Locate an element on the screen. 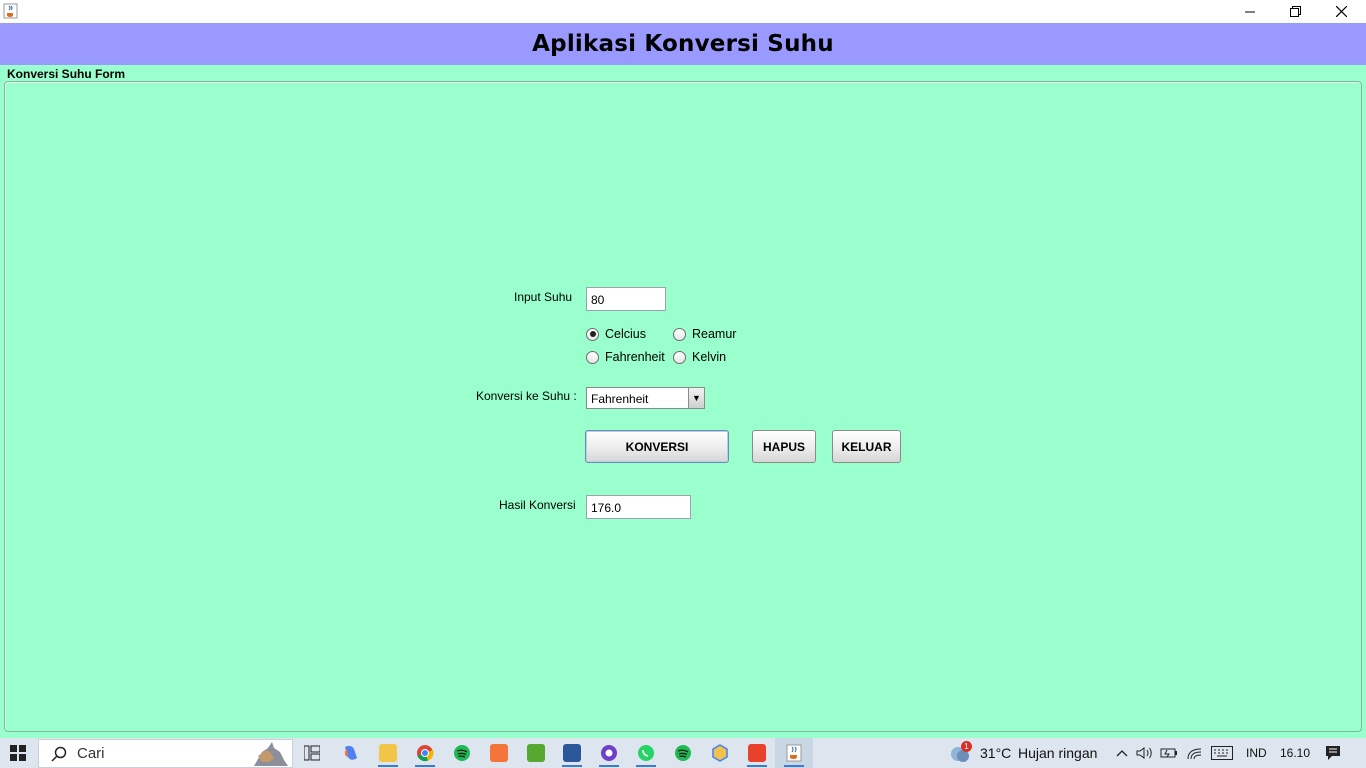 This screenshot has height=768, width=1366. chevron-up-icon is located at coordinates (1122, 753).